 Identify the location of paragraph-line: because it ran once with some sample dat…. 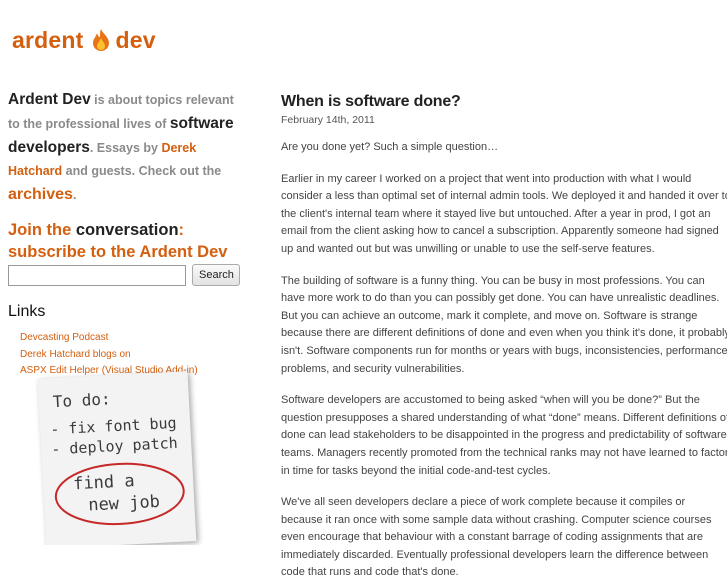
(496, 519).